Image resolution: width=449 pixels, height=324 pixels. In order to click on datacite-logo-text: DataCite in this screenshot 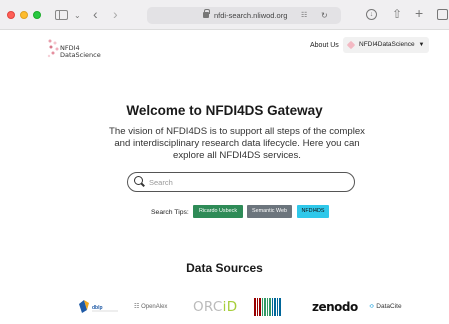, I will do `click(389, 306)`.